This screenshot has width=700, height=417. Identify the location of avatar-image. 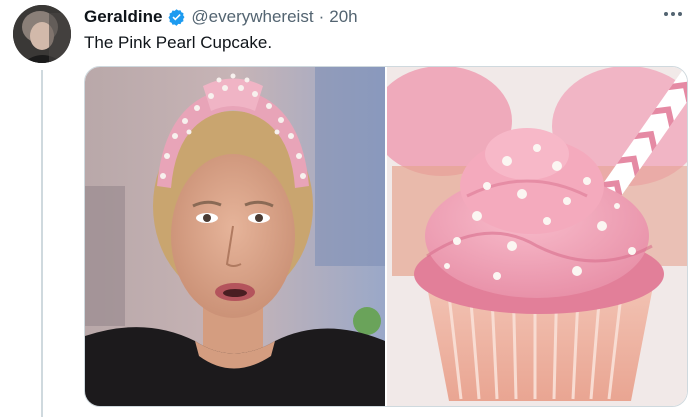
(42, 34).